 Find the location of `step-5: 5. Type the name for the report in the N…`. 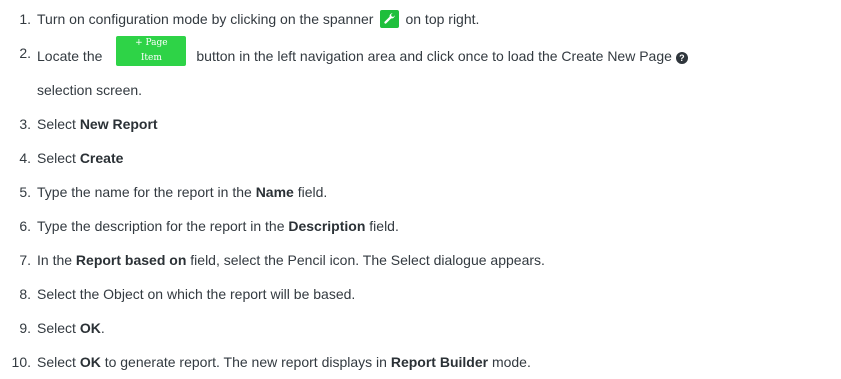

step-5: 5. Type the name for the report in the N… is located at coordinates (420, 192).